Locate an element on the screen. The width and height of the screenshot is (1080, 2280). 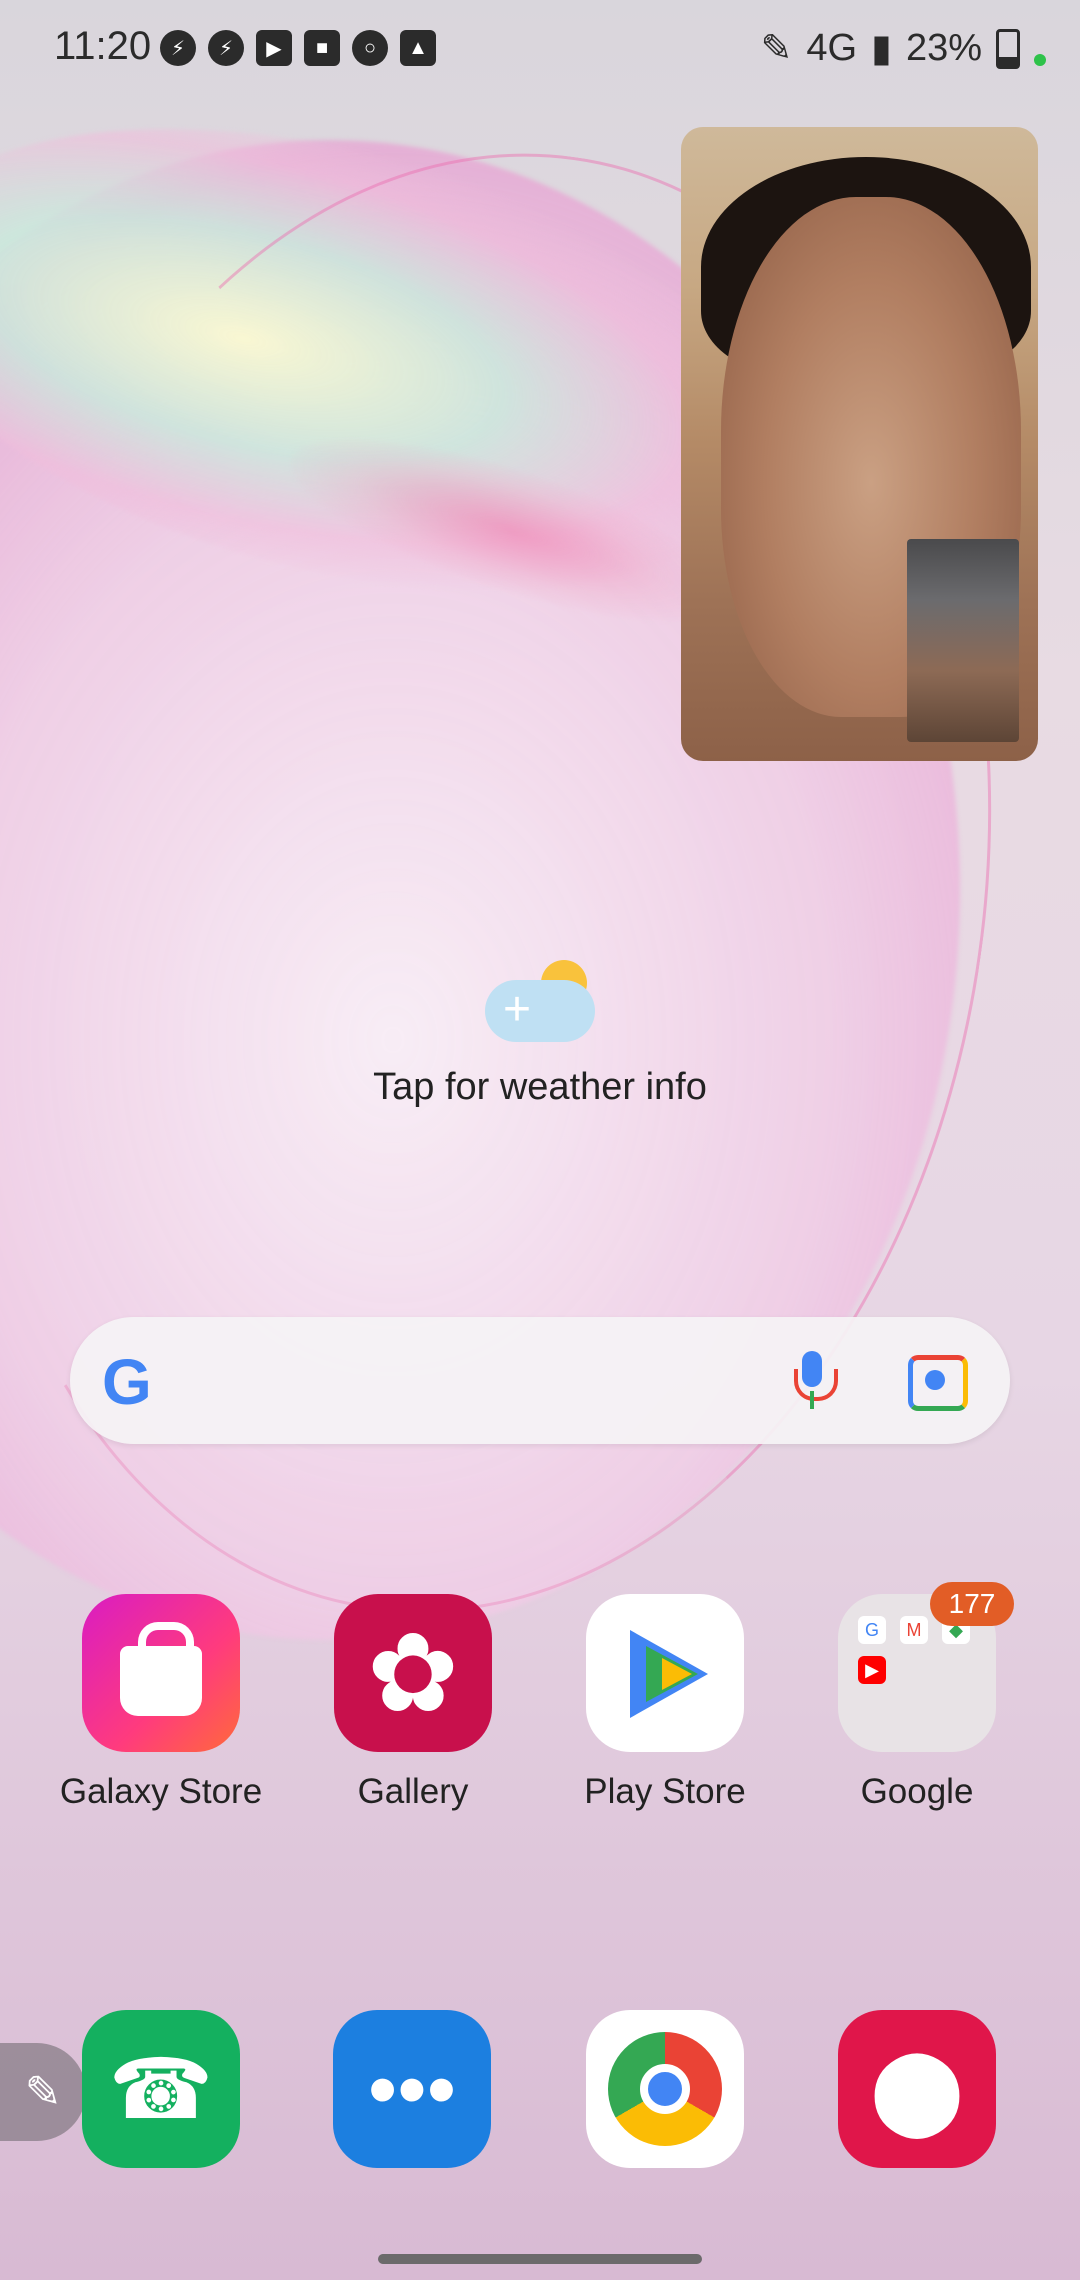
network-type: 4G is located at coordinates (832, 48).